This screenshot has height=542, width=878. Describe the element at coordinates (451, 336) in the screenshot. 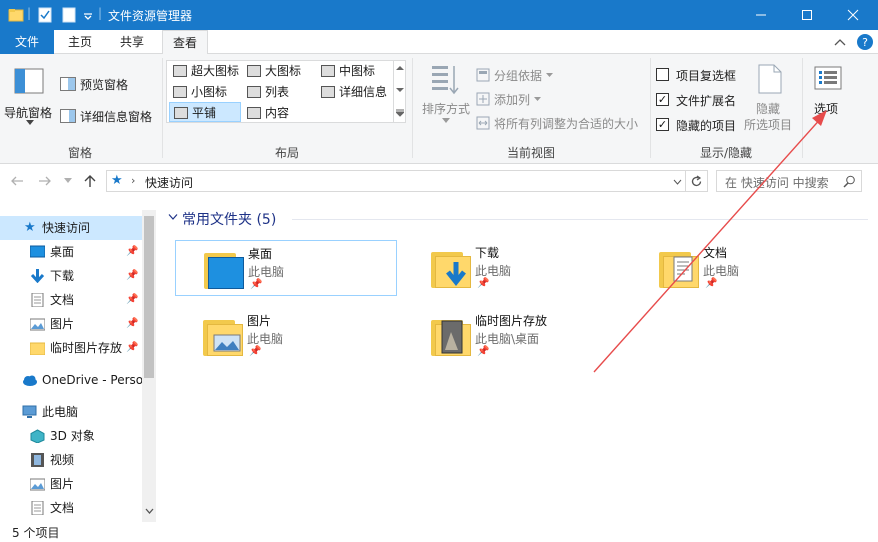

I see `temp-pictures-folder-icon` at that location.